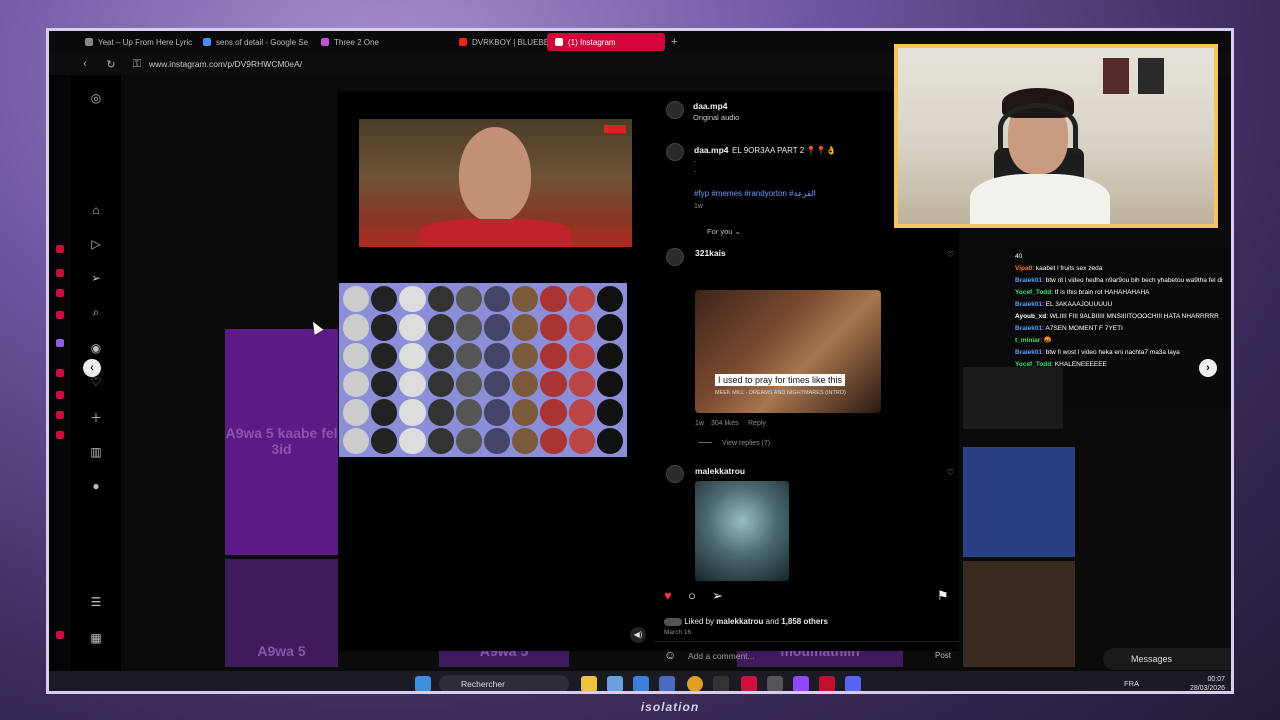 The width and height of the screenshot is (1280, 720). I want to click on search-icon: ⌕, so click(96, 312).